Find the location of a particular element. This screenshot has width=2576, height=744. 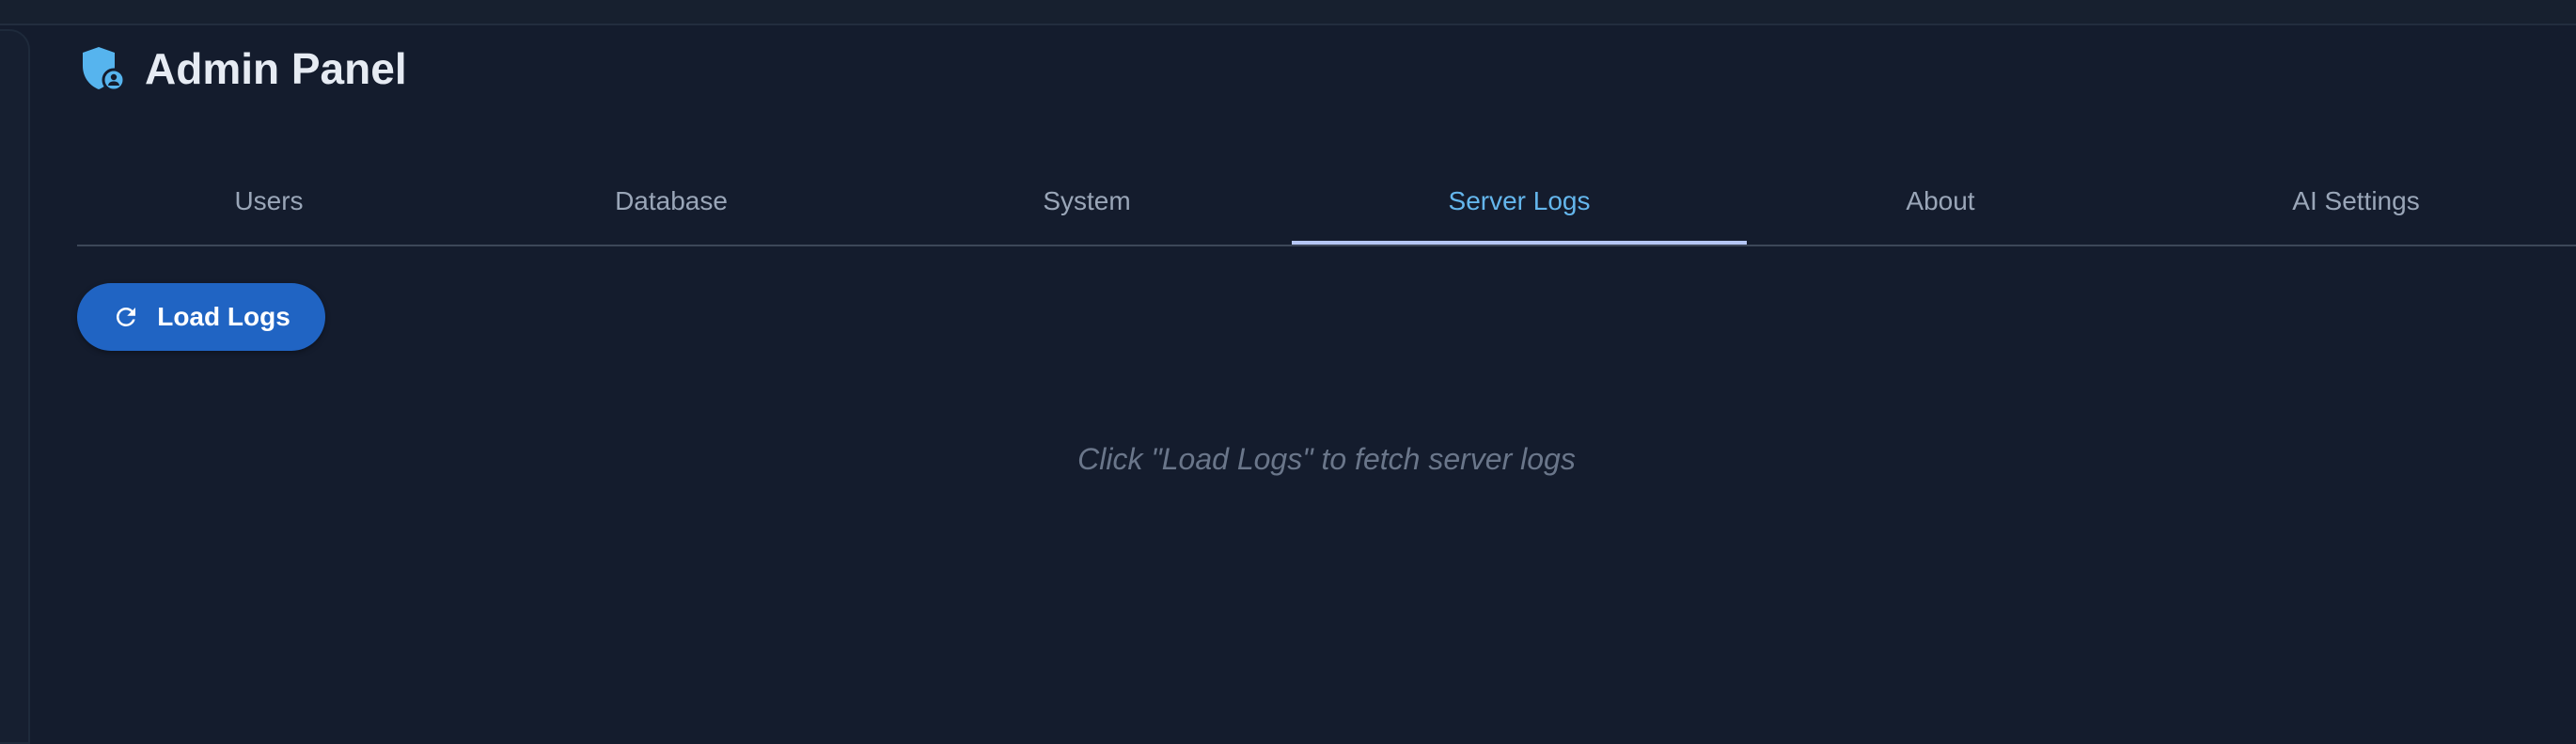

tab-database: Database is located at coordinates (671, 207).